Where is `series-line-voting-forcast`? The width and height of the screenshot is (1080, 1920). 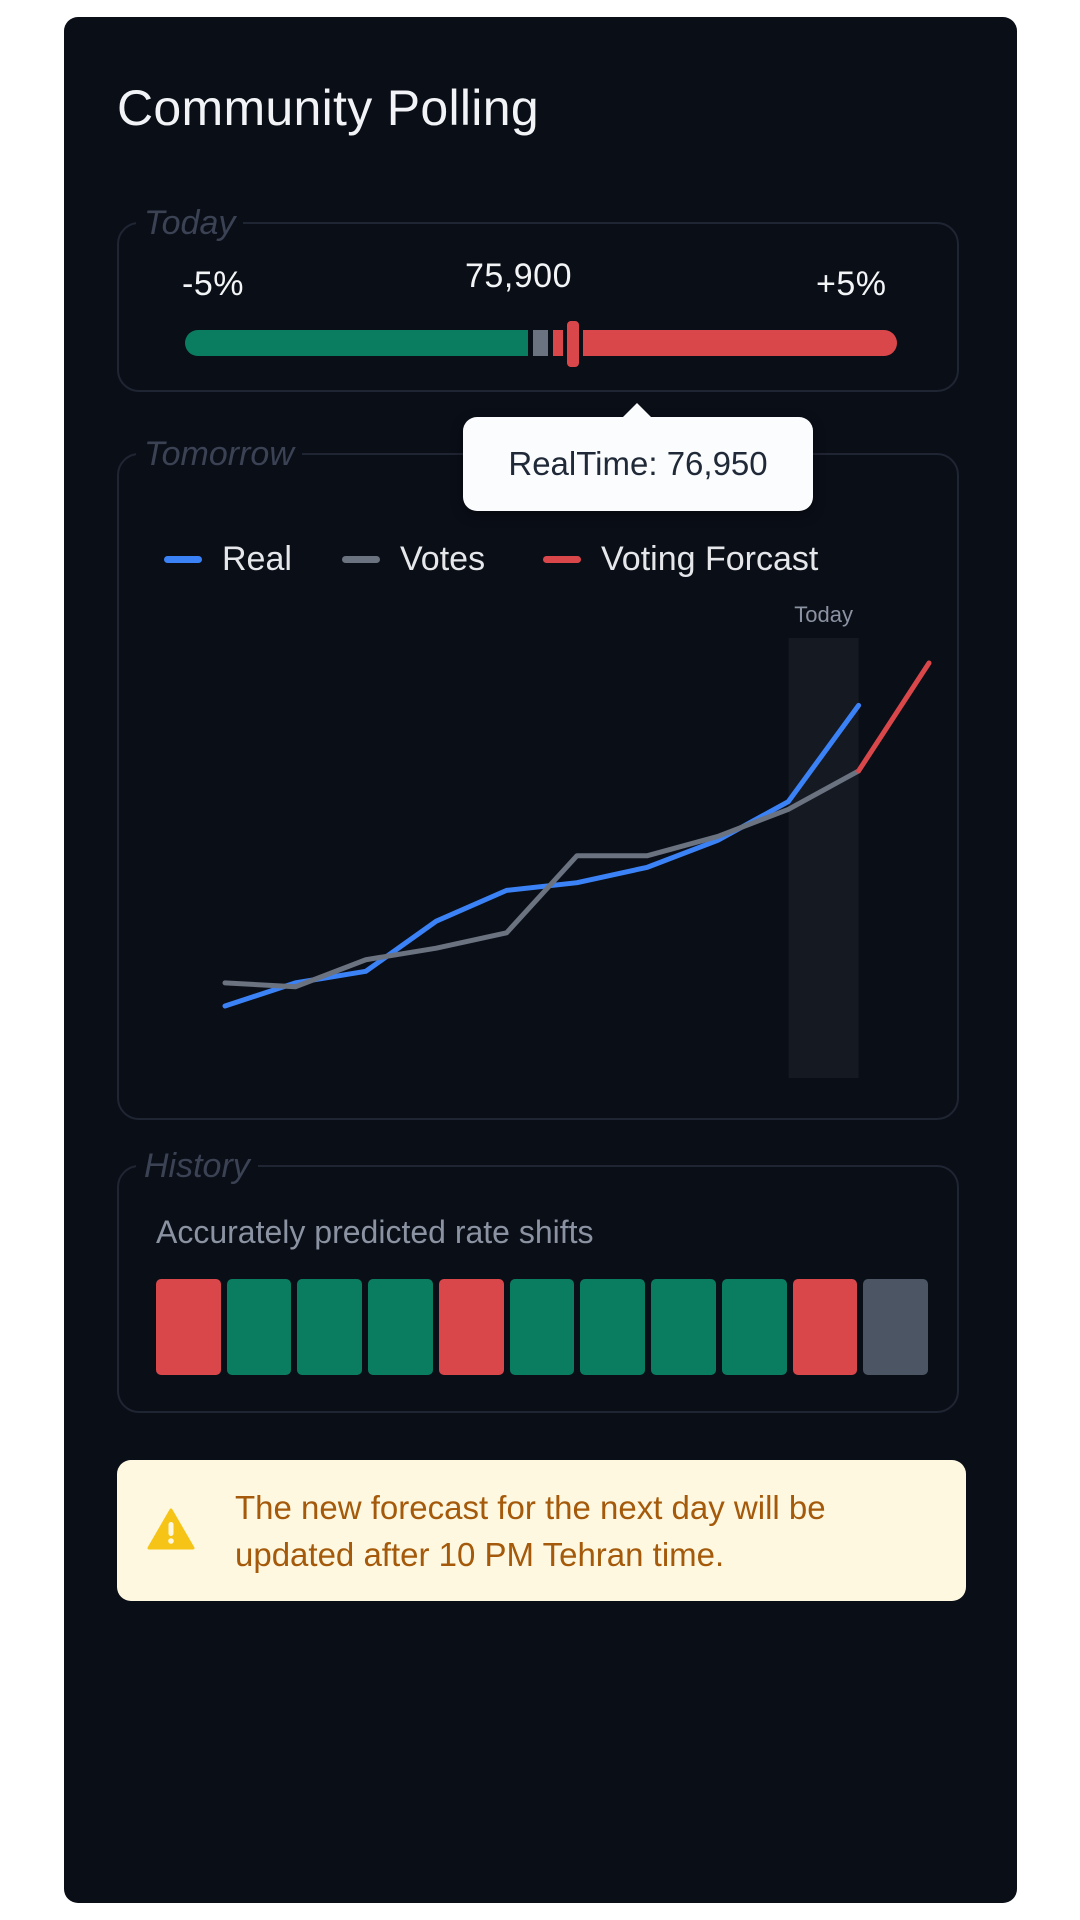
series-line-voting-forcast is located at coordinates (894, 717).